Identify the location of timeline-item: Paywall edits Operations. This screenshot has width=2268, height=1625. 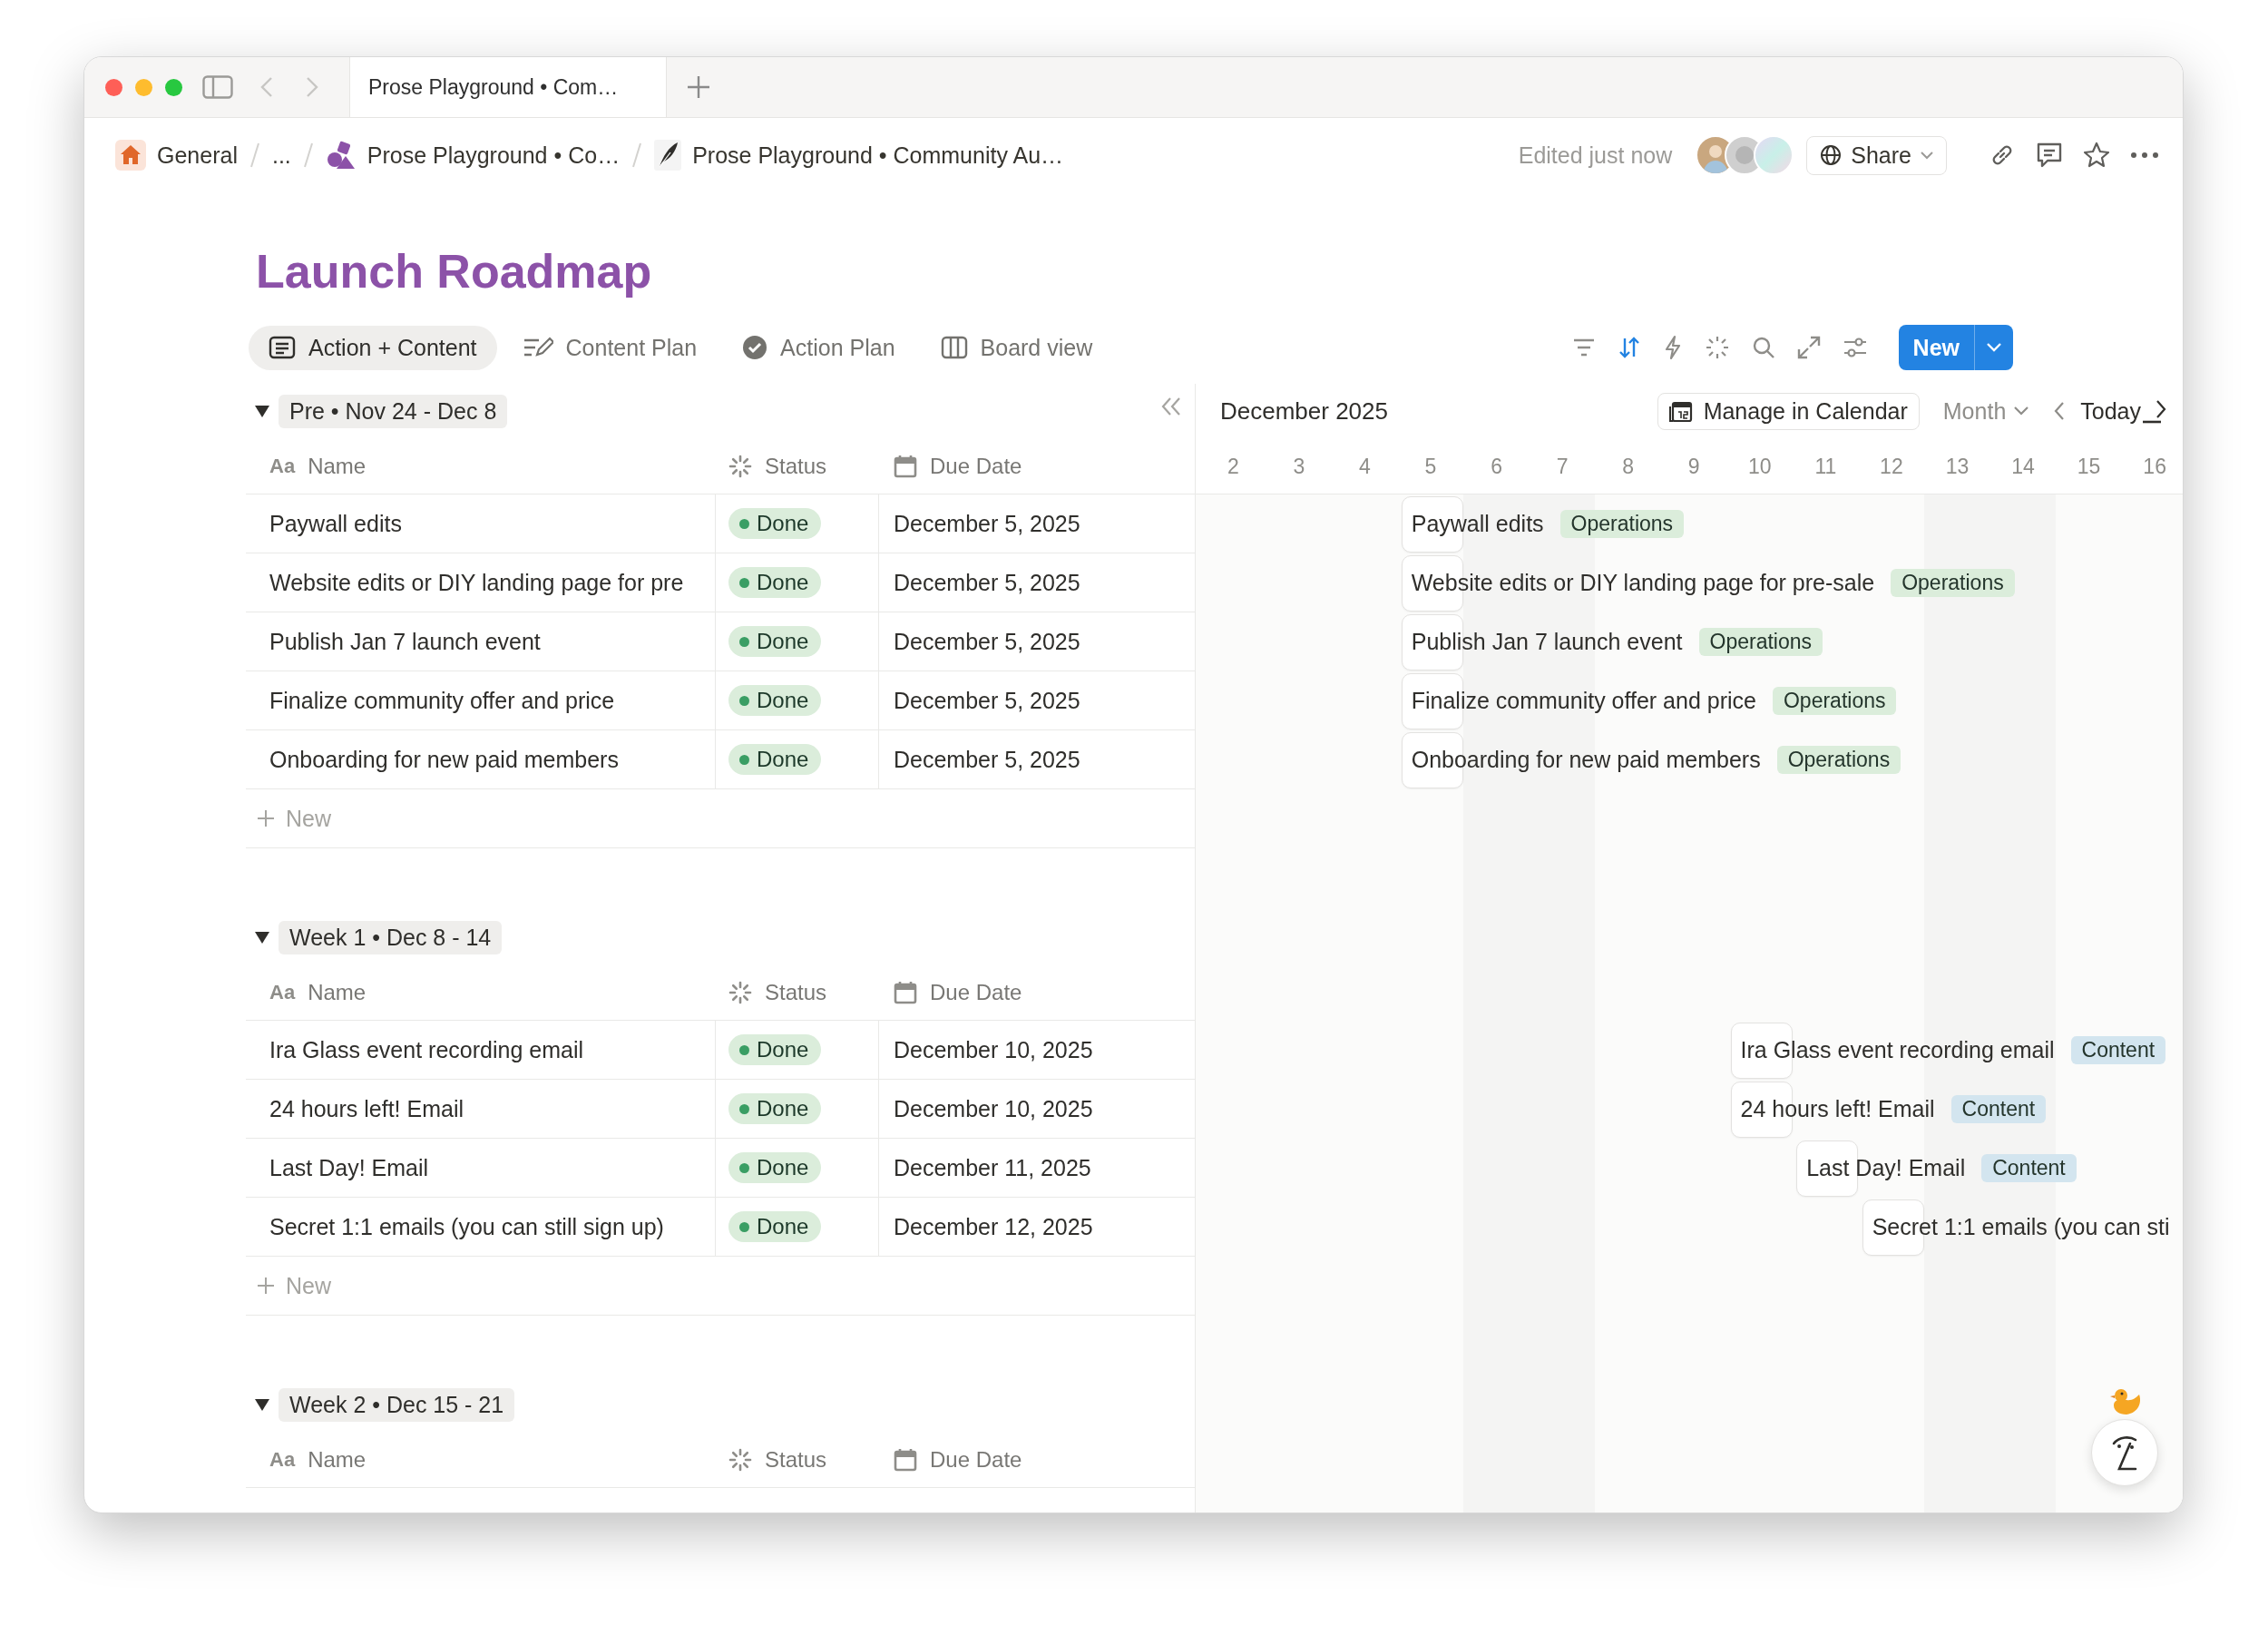
(1543, 524).